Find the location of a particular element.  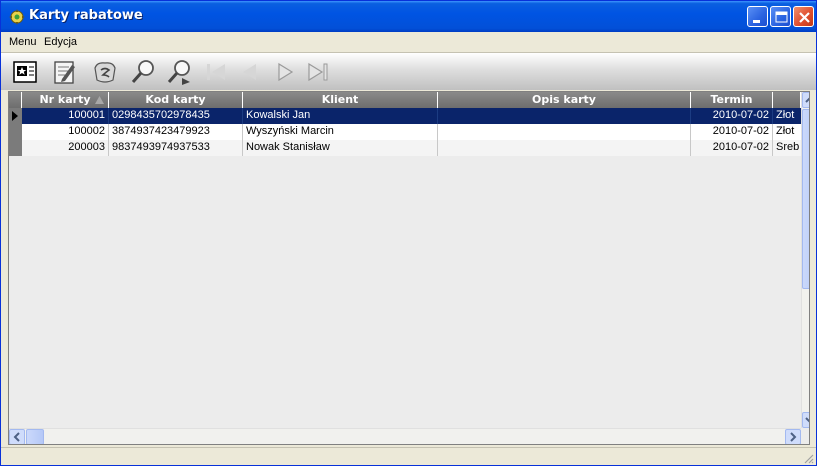

search-next-icon is located at coordinates (178, 72).